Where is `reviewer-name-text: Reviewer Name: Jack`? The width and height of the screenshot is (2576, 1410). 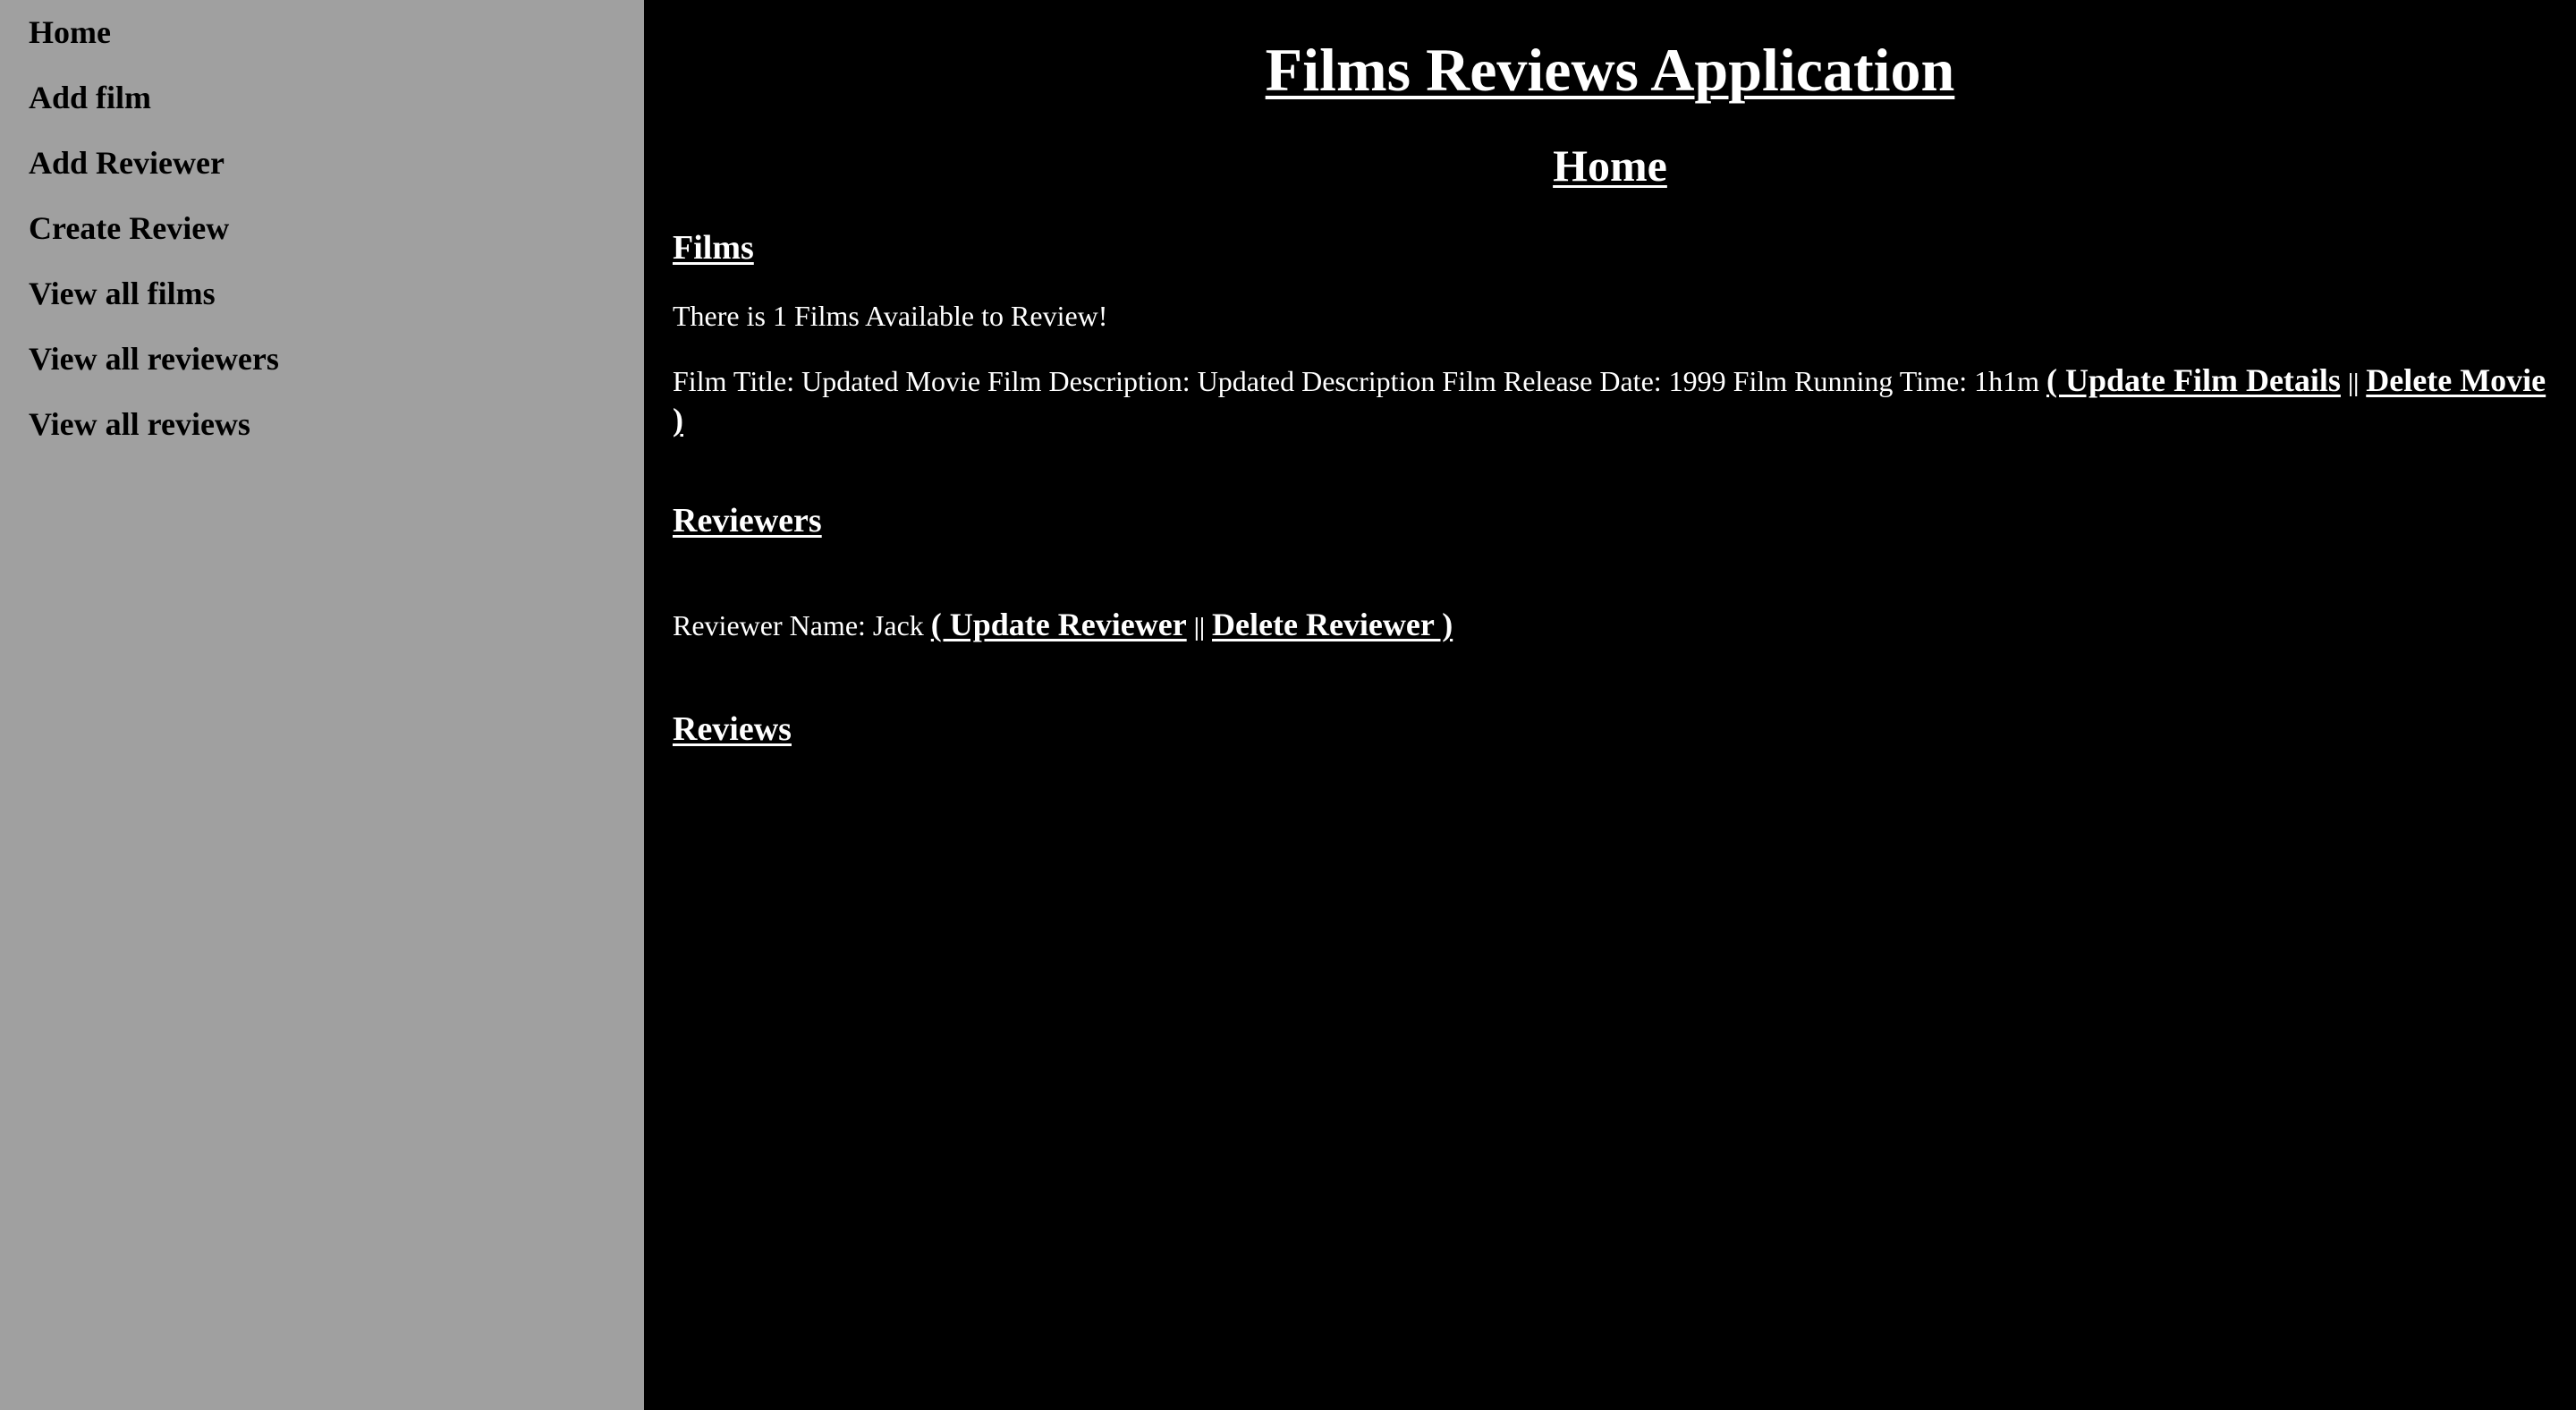
reviewer-name-text: Reviewer Name: Jack is located at coordinates (798, 625).